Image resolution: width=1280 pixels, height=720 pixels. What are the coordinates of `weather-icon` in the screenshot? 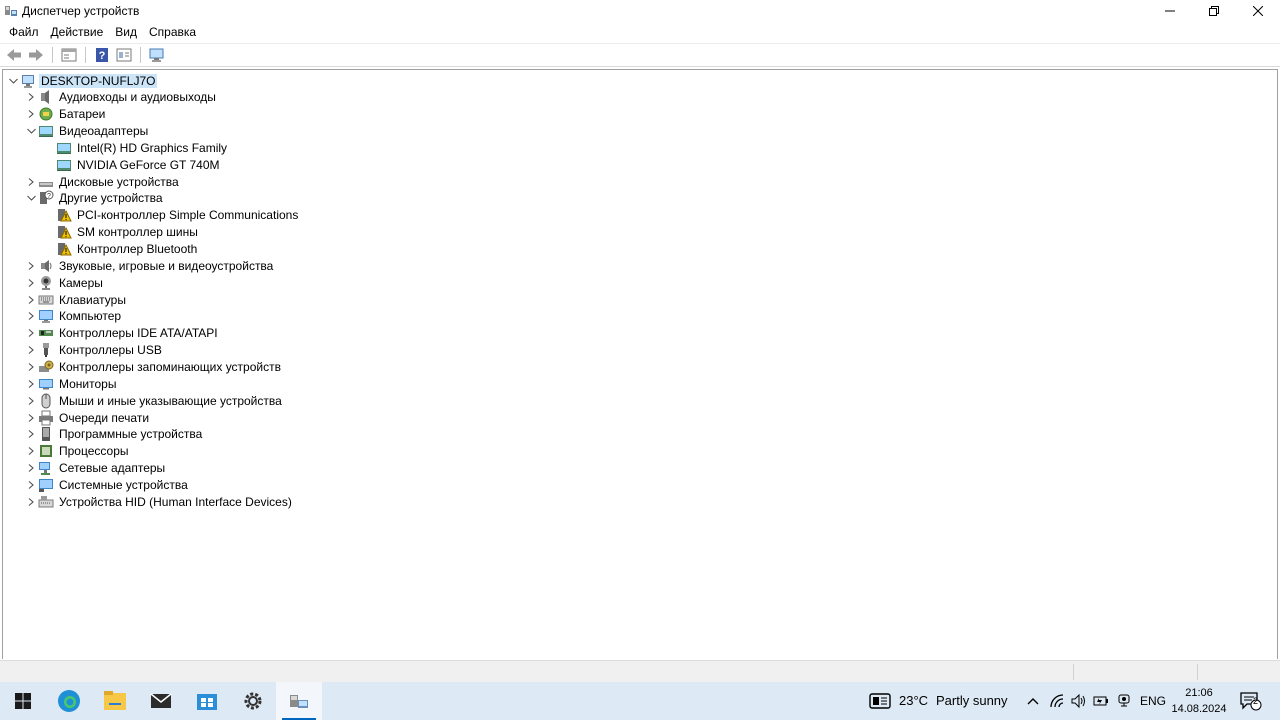 It's located at (880, 701).